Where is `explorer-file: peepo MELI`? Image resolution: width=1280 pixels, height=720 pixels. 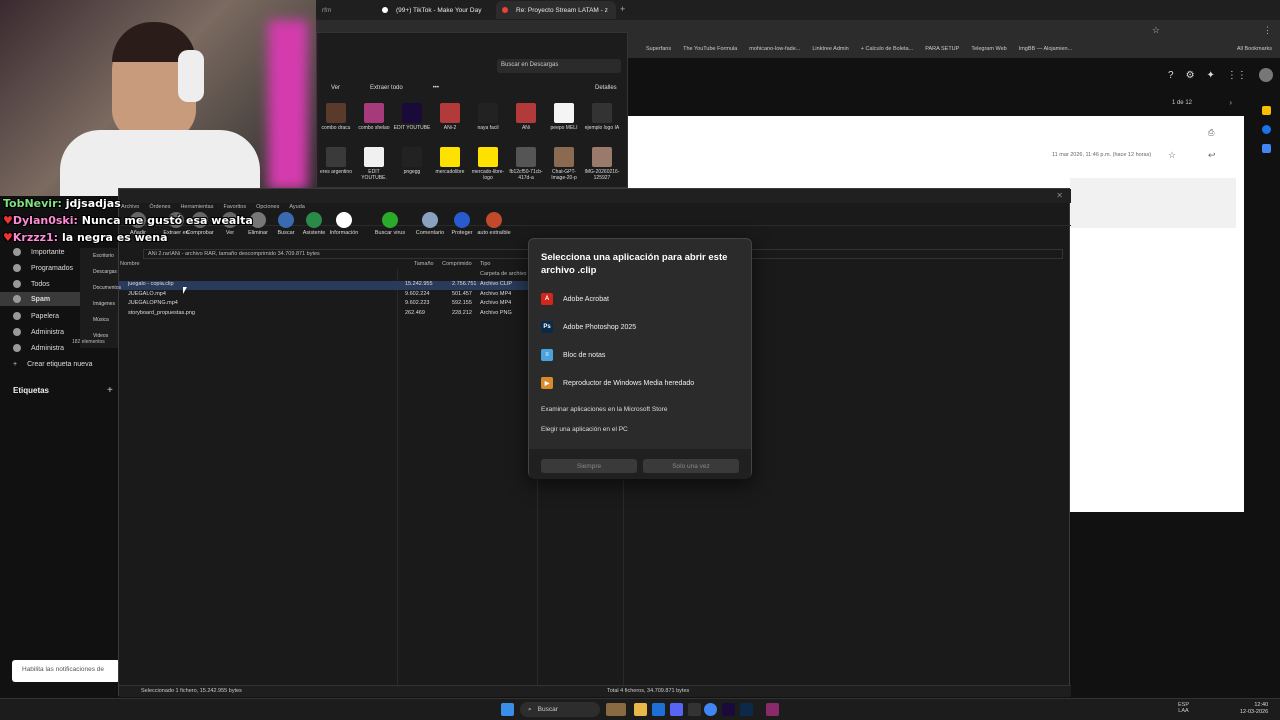 explorer-file: peepo MELI is located at coordinates (564, 117).